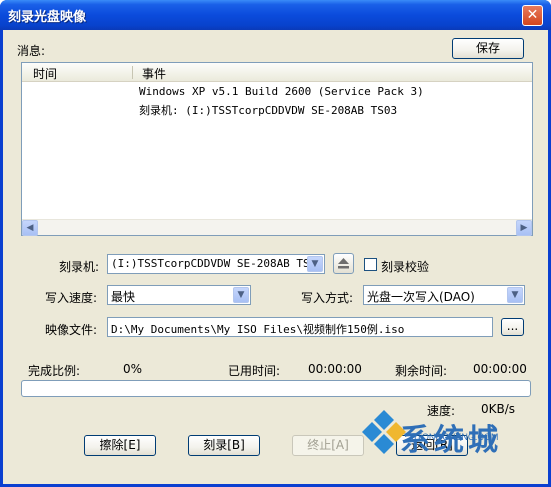 This screenshot has width=551, height=487. I want to click on completion-value: 0%, so click(133, 369).